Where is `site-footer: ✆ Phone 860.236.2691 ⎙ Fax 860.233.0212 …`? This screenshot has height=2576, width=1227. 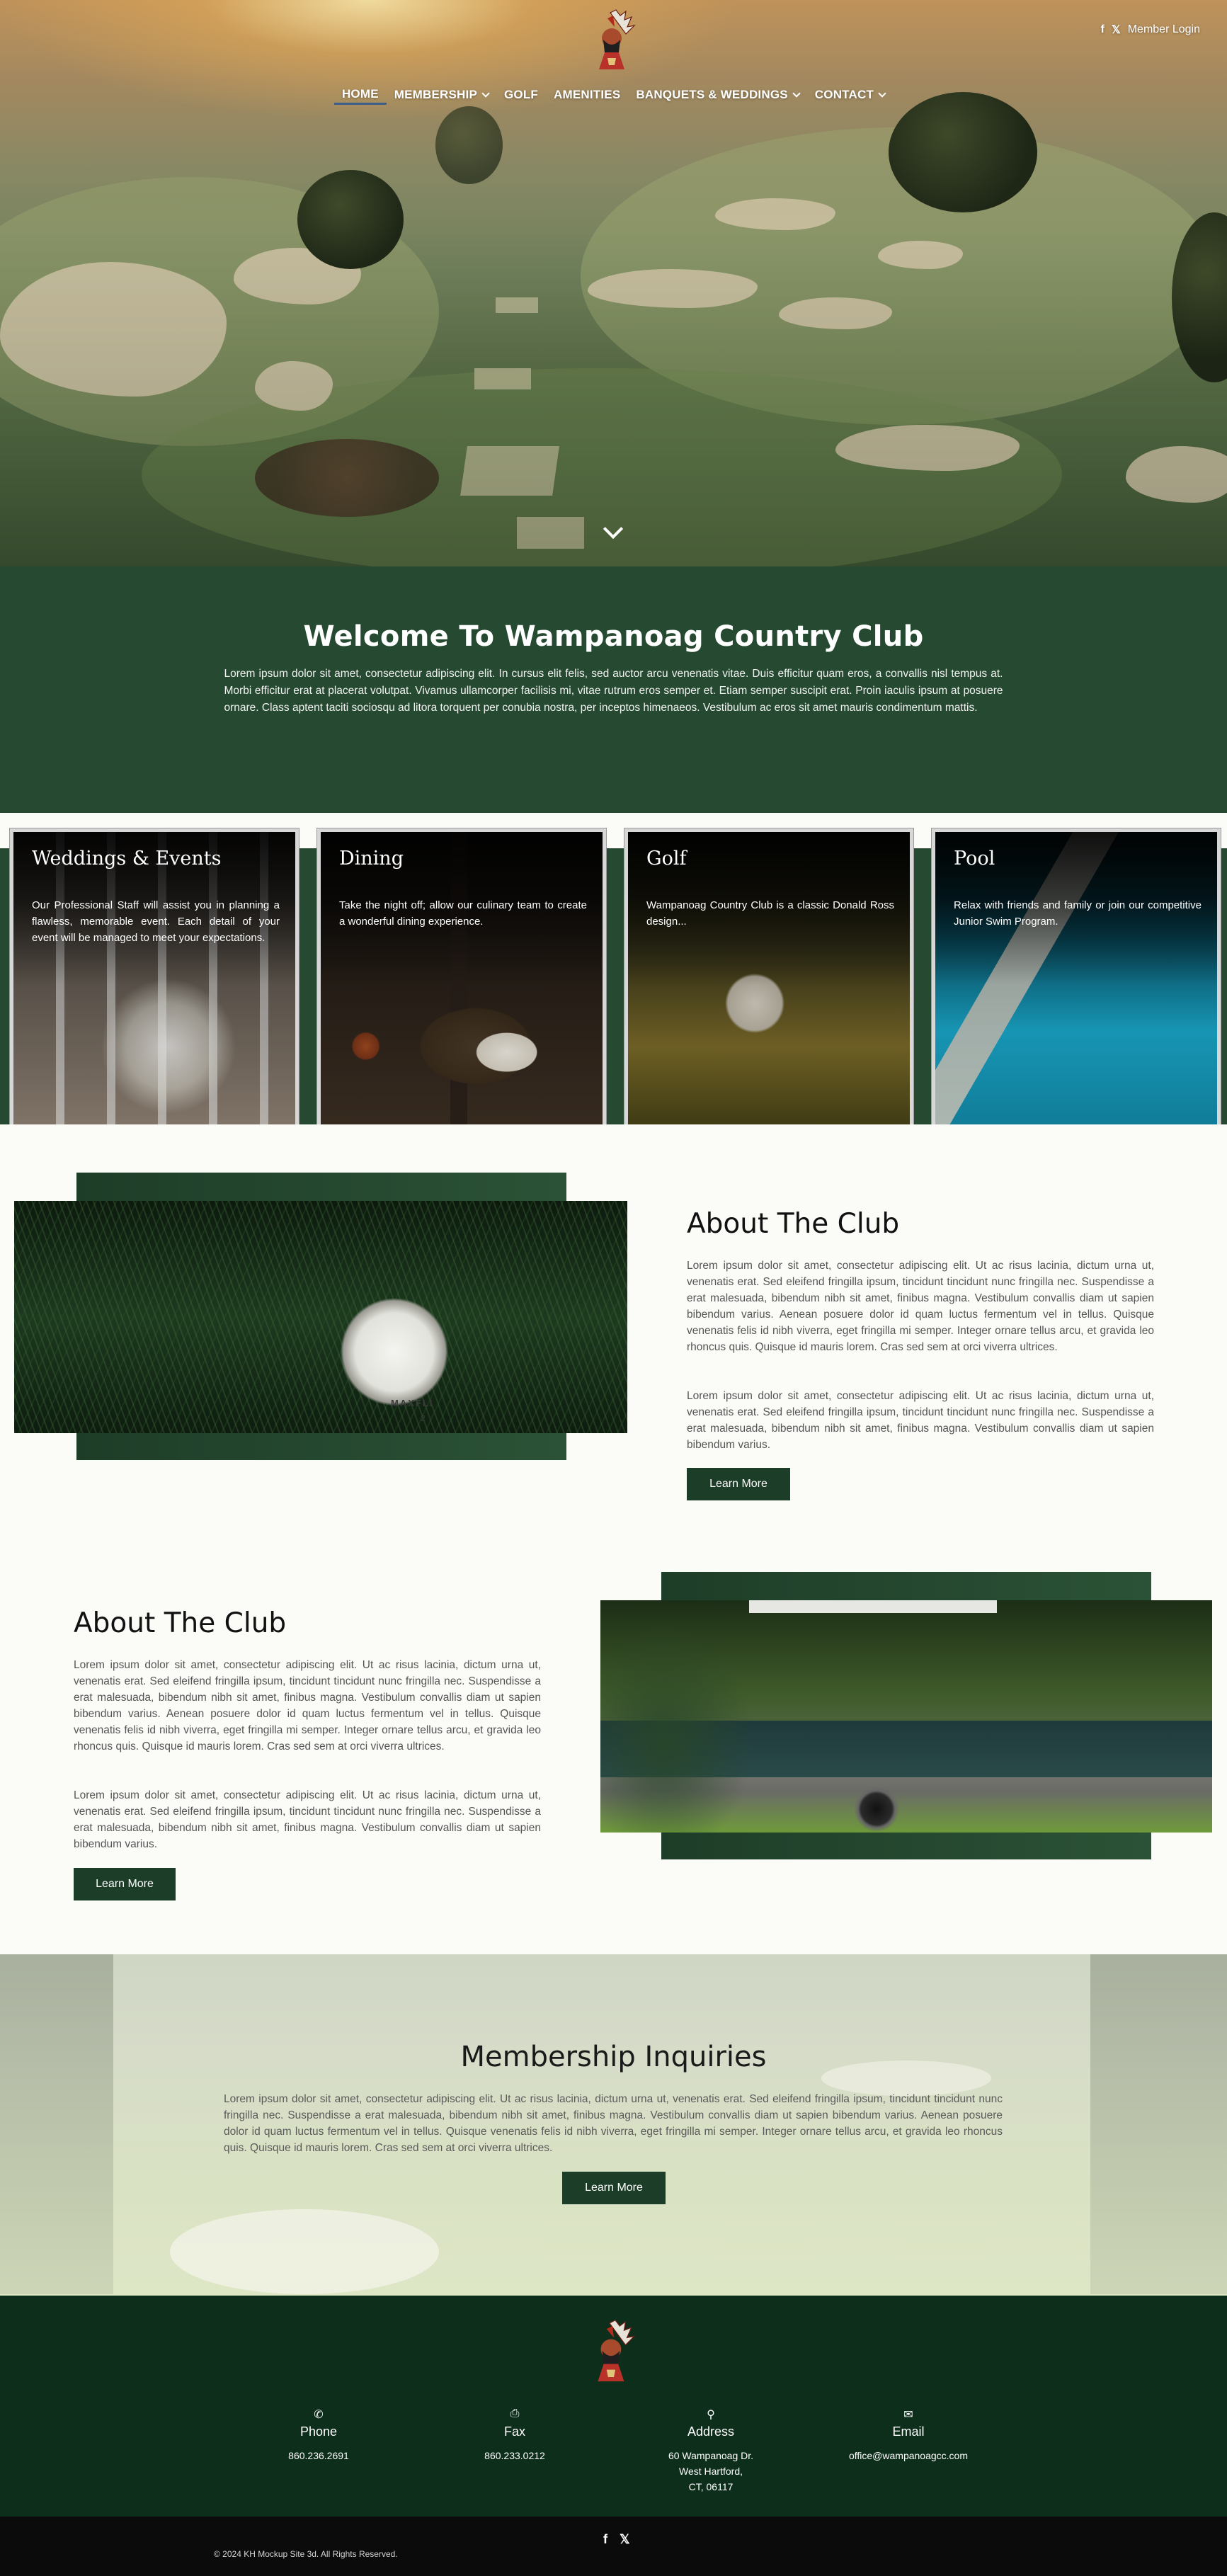 site-footer: ✆ Phone 860.236.2691 ⎙ Fax 860.233.0212 … is located at coordinates (613, 2406).